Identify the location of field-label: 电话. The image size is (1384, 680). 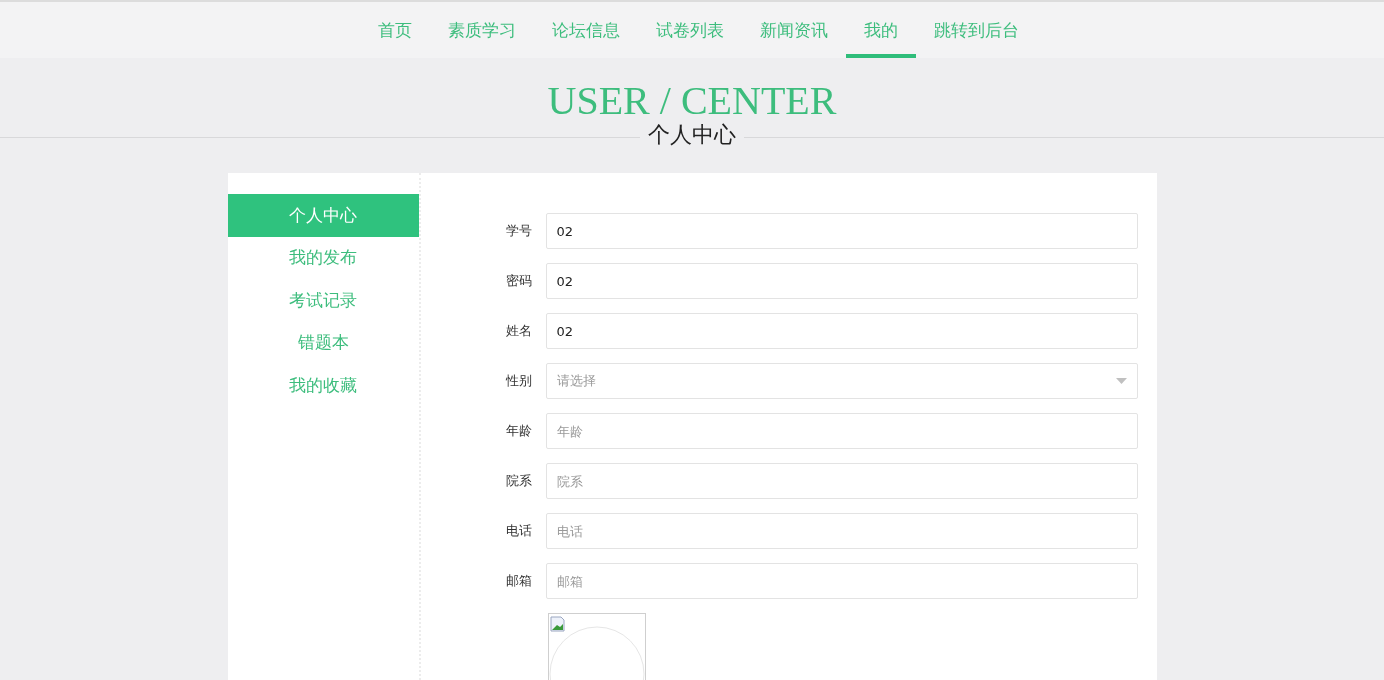
(518, 531).